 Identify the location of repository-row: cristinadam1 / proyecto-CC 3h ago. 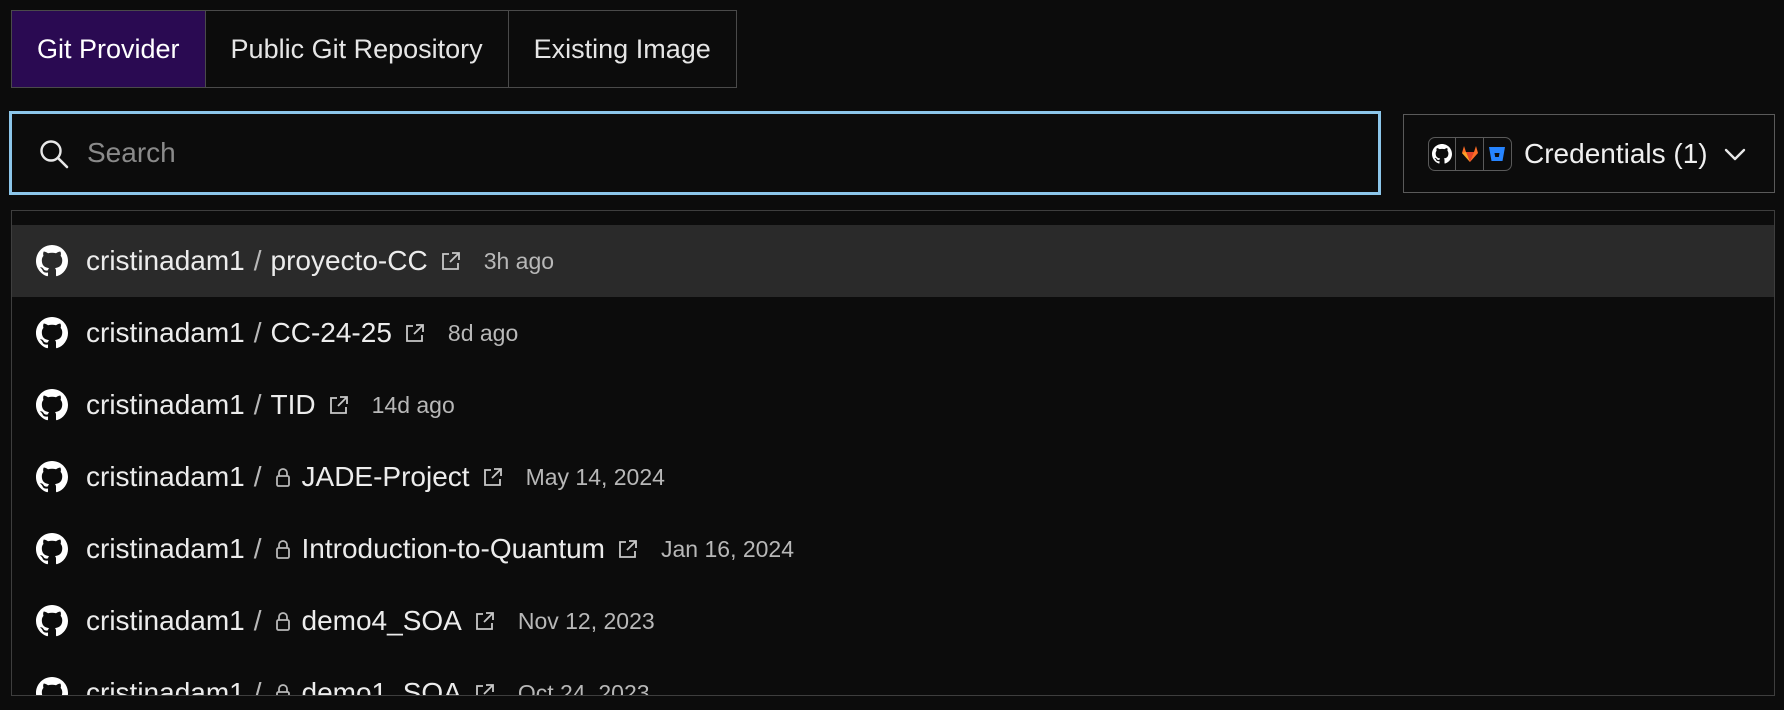
(893, 261).